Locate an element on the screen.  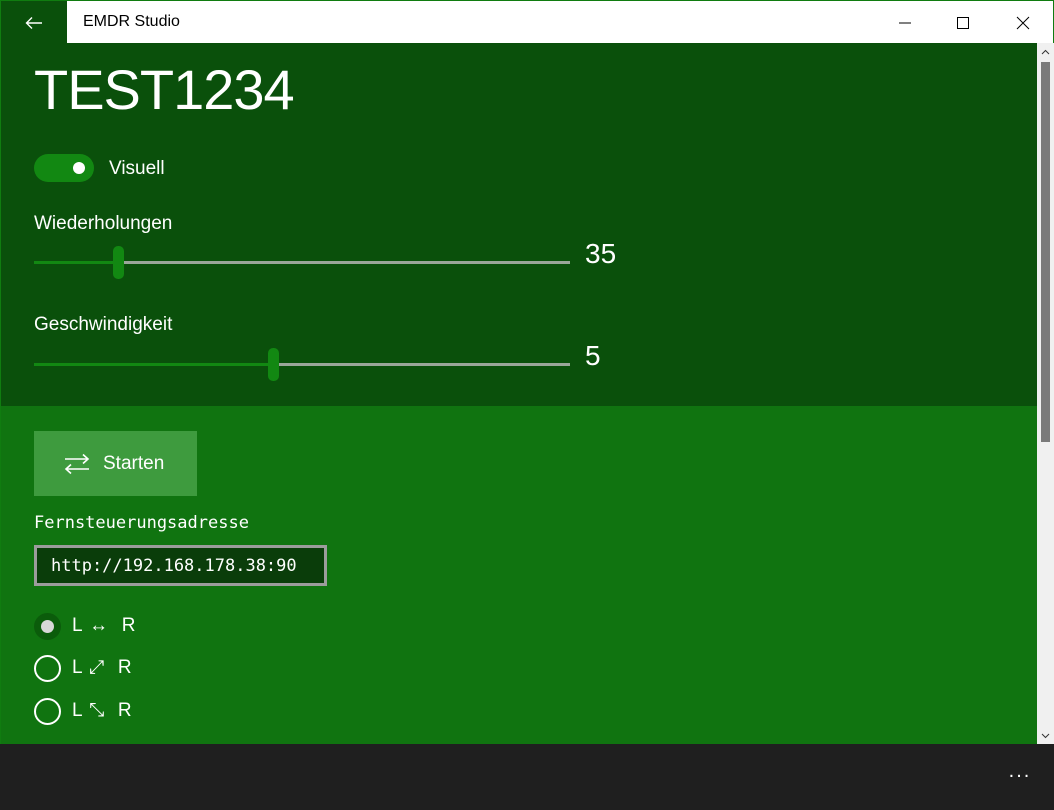
toggle-knob is located at coordinates (79, 168).